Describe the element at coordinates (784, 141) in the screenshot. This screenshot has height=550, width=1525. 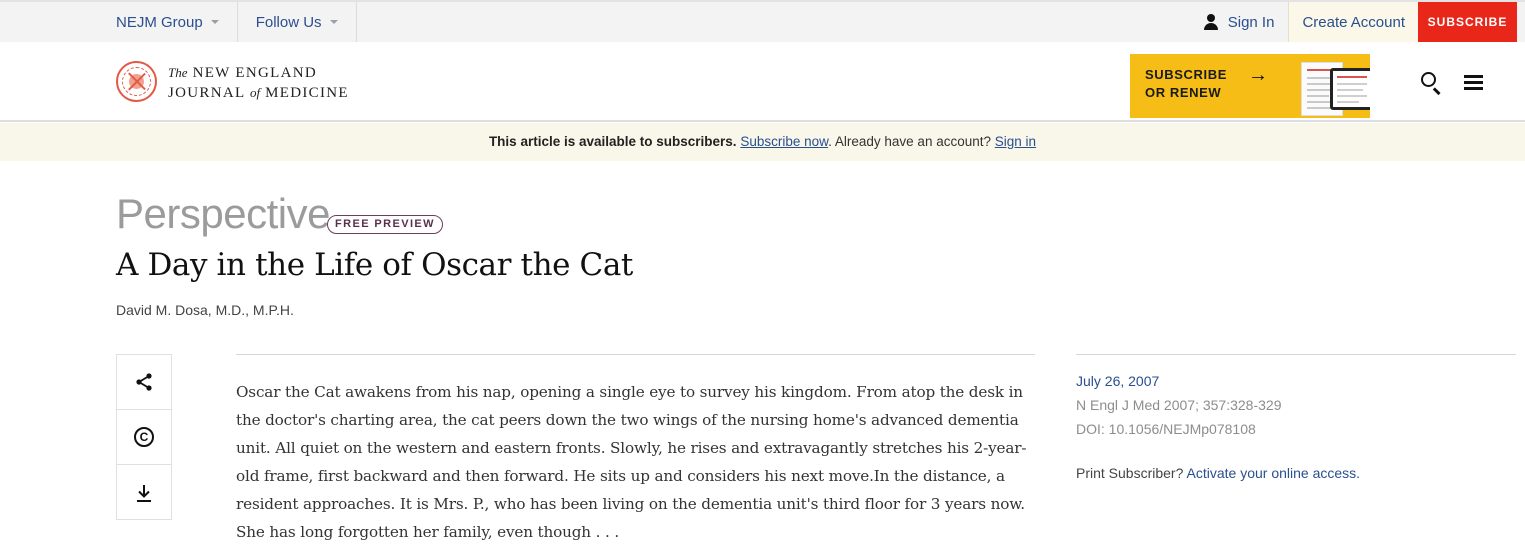
I see `subscribe-now-link: Subscribe now` at that location.